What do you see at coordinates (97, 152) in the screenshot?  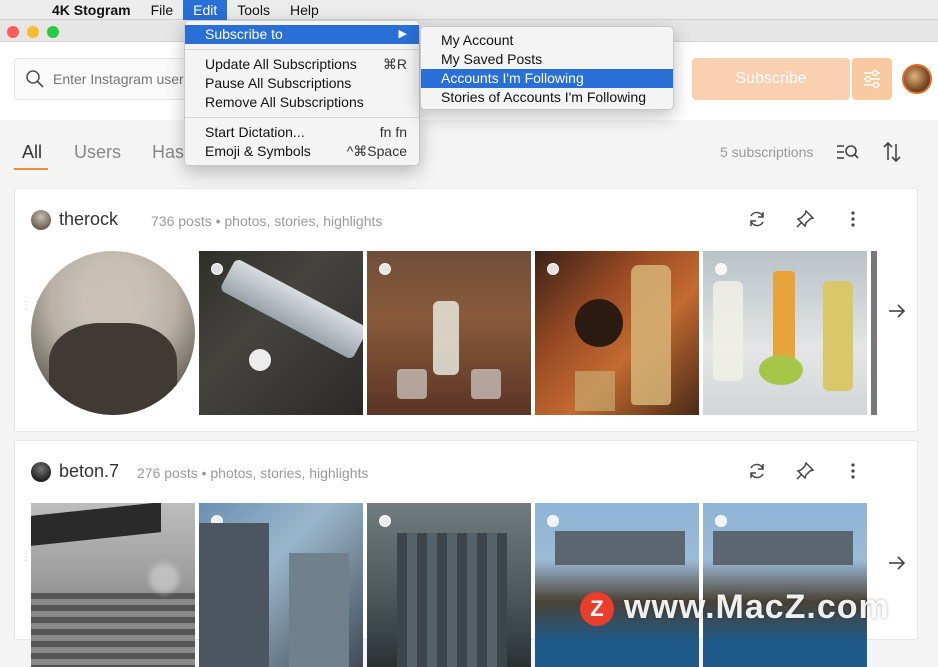 I see `tab-users: Users` at bounding box center [97, 152].